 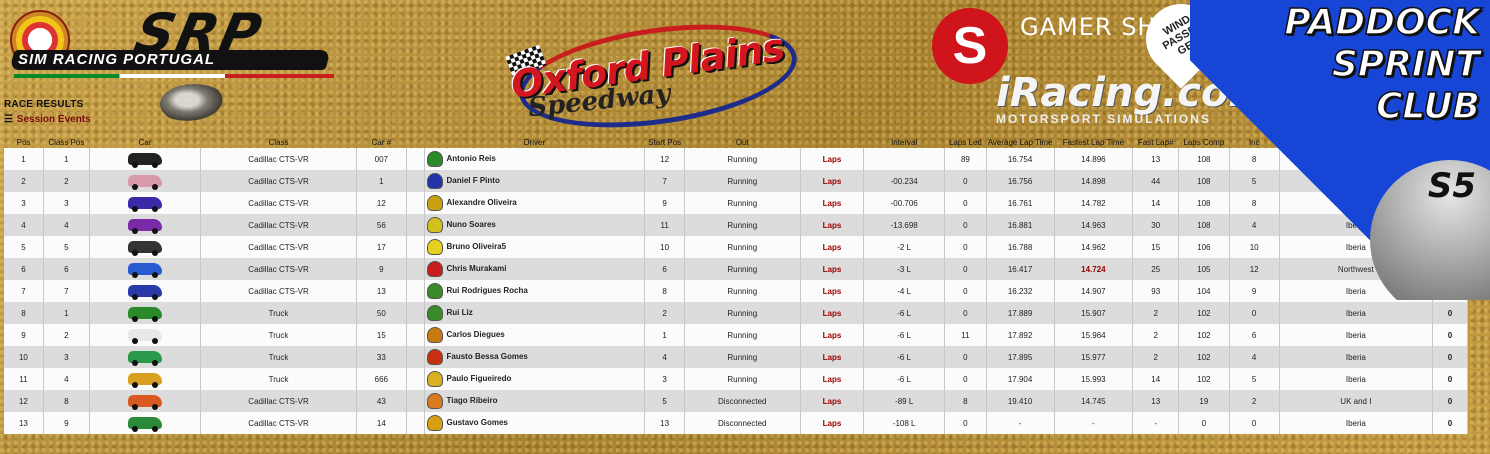 What do you see at coordinates (664, 247) in the screenshot?
I see `start-cell: 10` at bounding box center [664, 247].